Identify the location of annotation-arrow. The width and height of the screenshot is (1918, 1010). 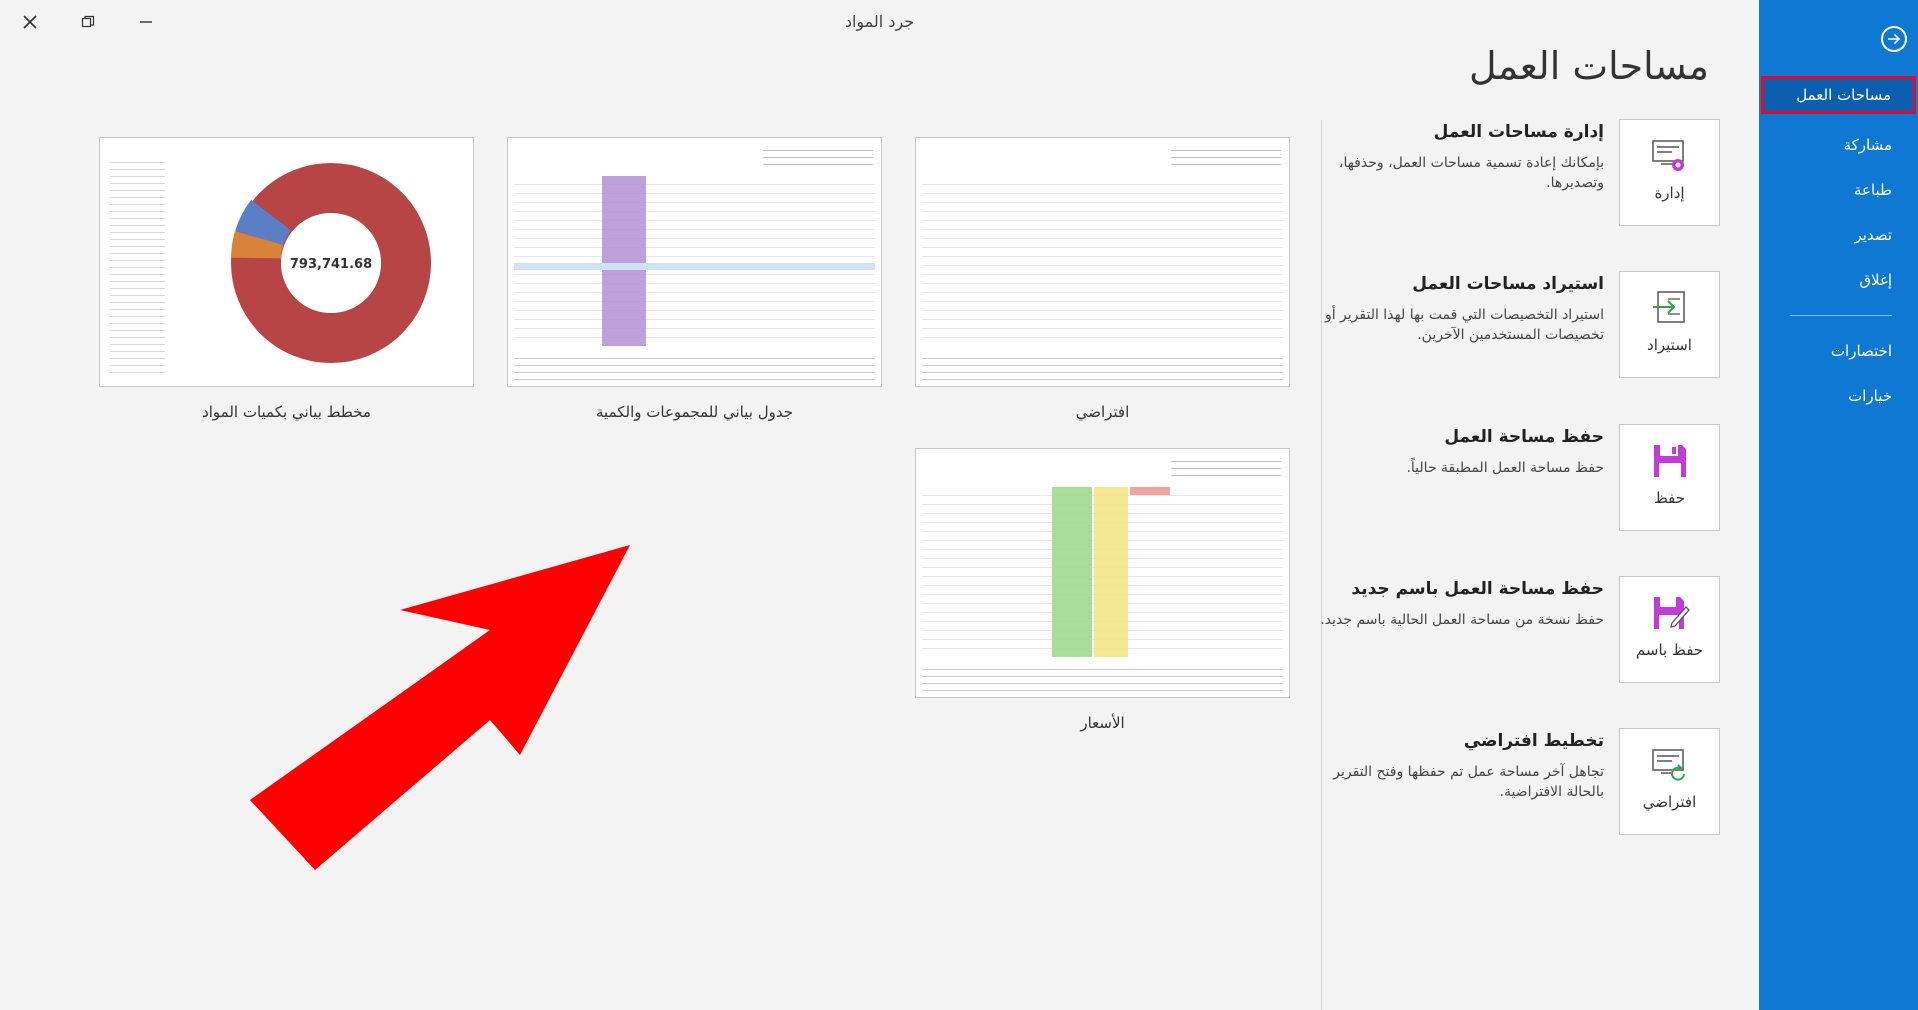
(440, 707).